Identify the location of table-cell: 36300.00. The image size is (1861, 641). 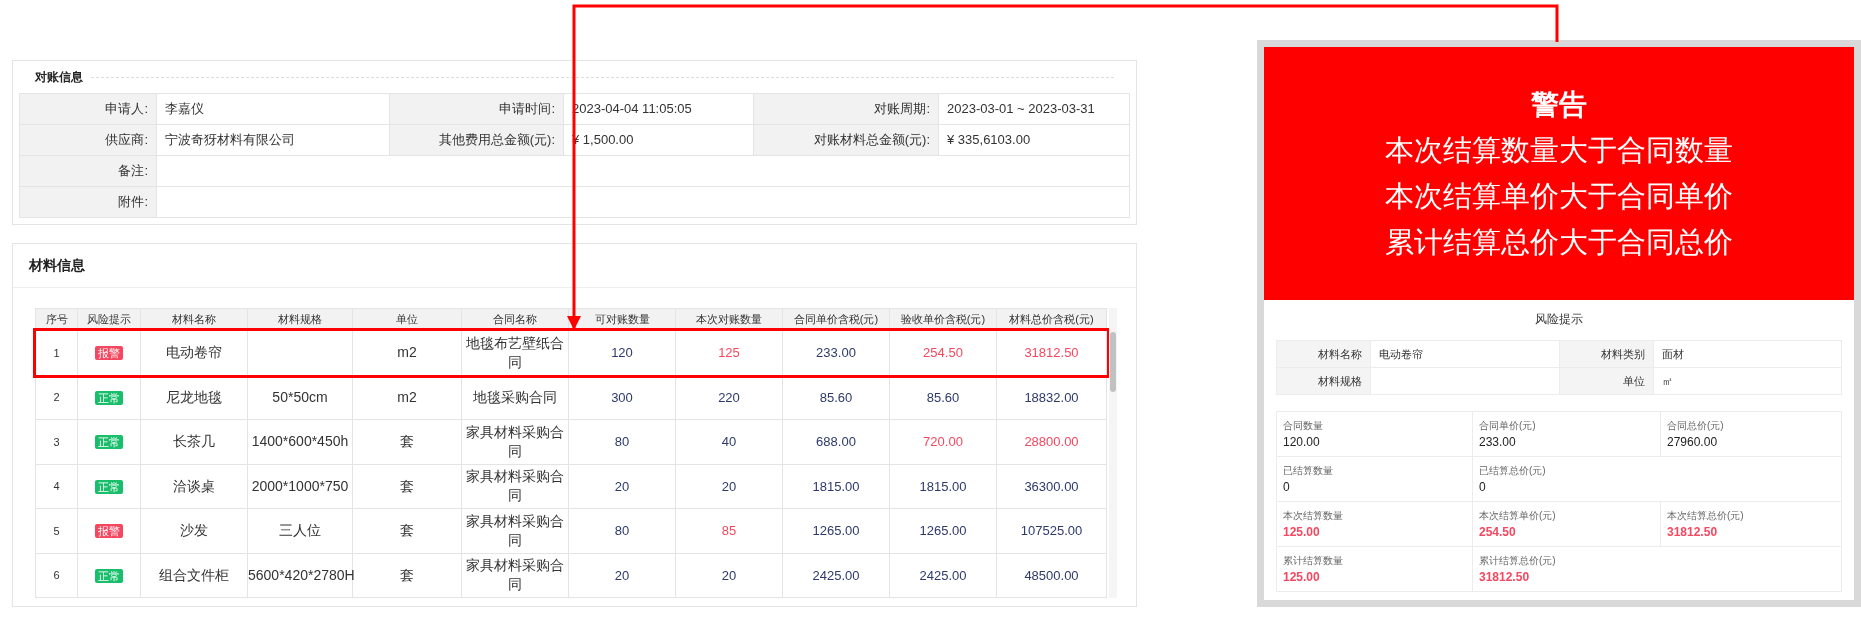
(1051, 486).